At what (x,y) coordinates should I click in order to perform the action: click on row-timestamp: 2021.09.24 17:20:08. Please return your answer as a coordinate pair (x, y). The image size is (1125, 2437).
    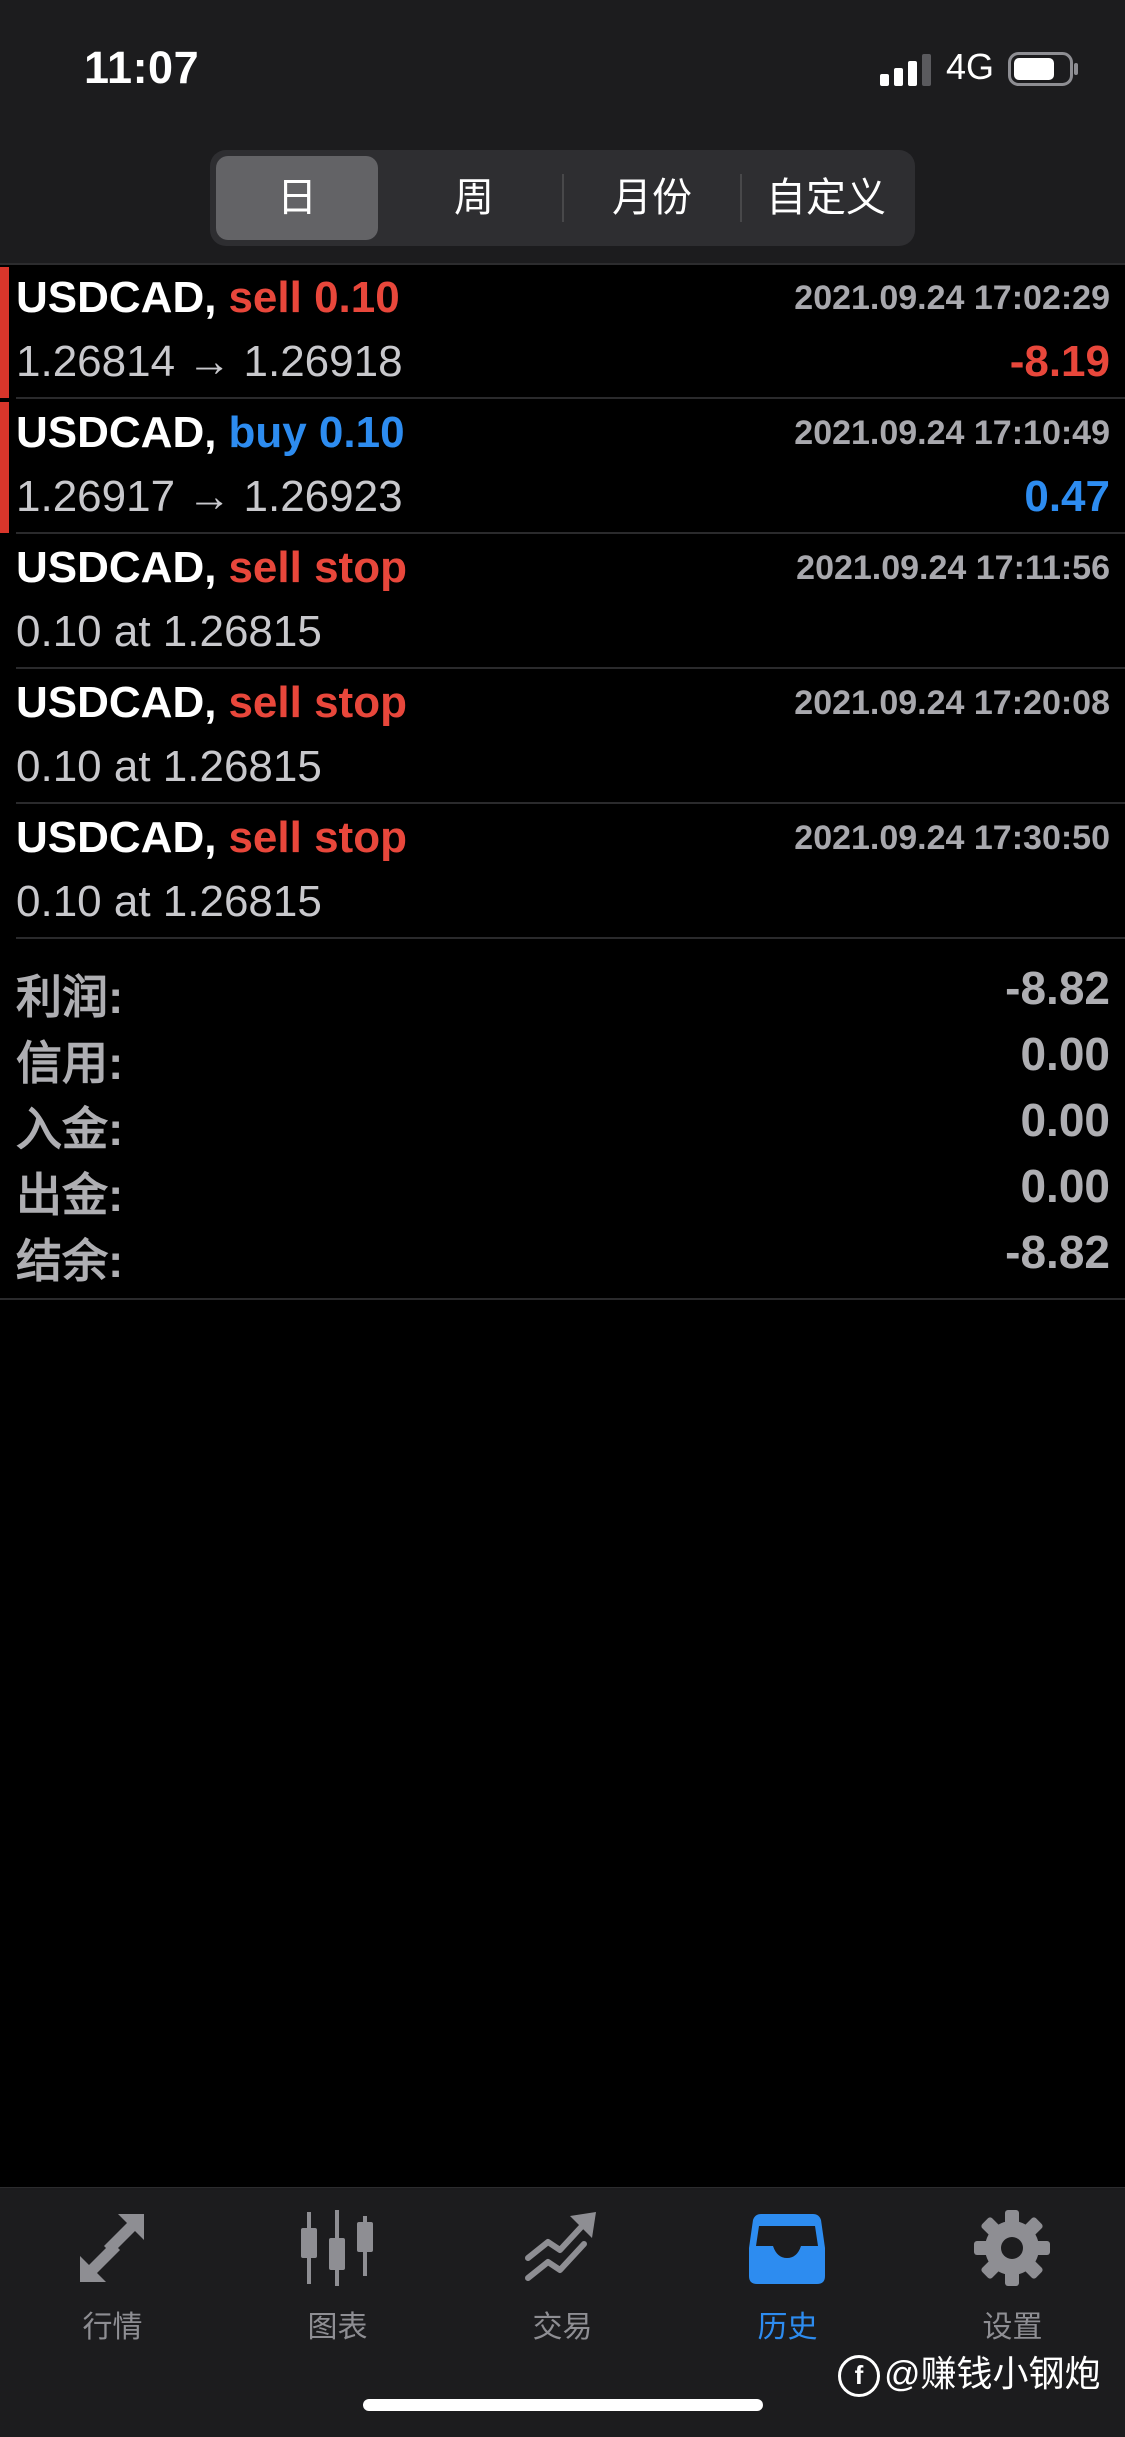
    Looking at the image, I should click on (952, 703).